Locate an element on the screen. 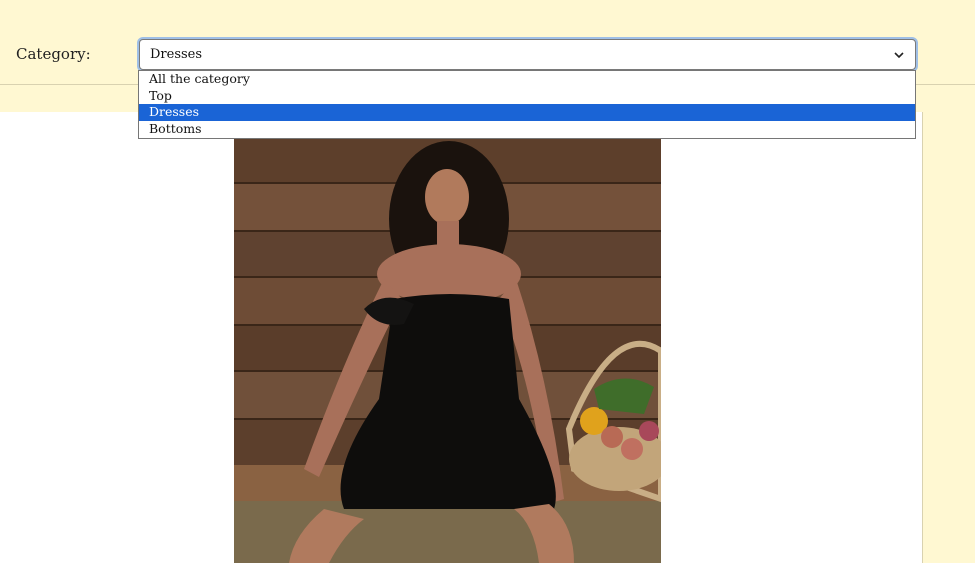 This screenshot has height=563, width=975. category-option-all: All the category is located at coordinates (527, 79).